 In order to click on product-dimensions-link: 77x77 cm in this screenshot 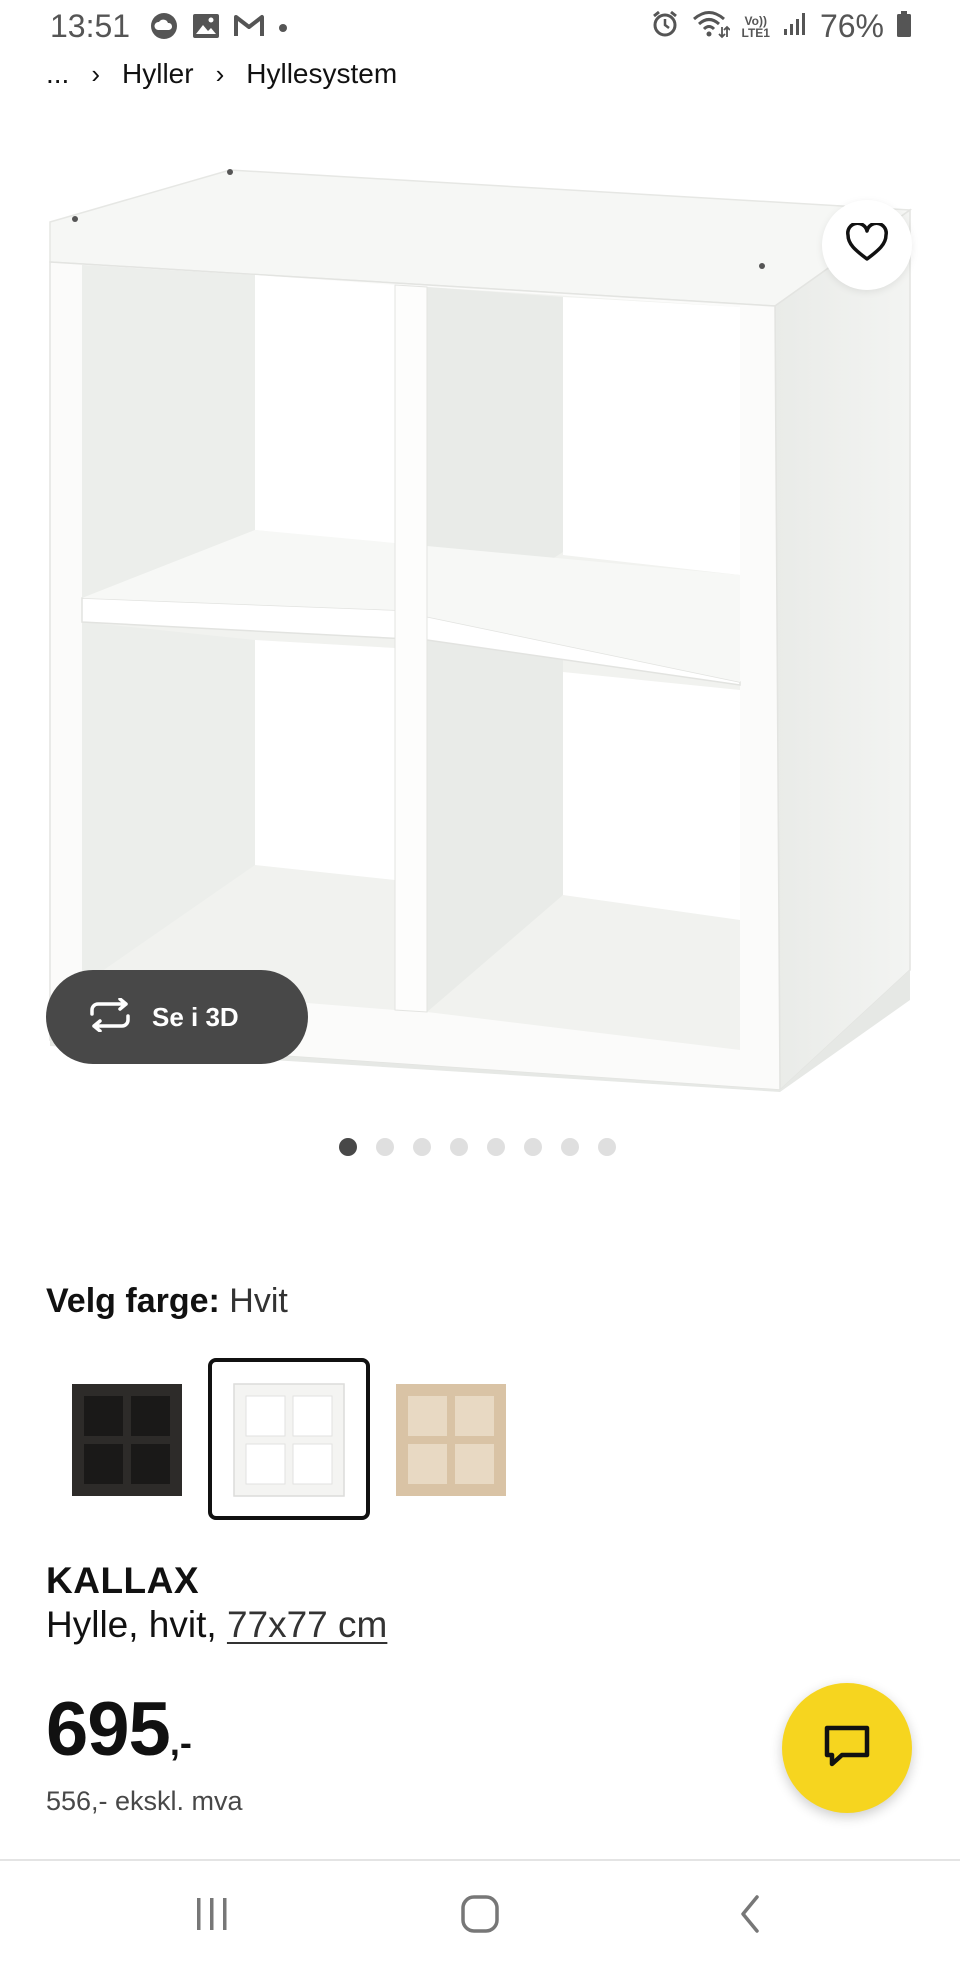, I will do `click(307, 1624)`.